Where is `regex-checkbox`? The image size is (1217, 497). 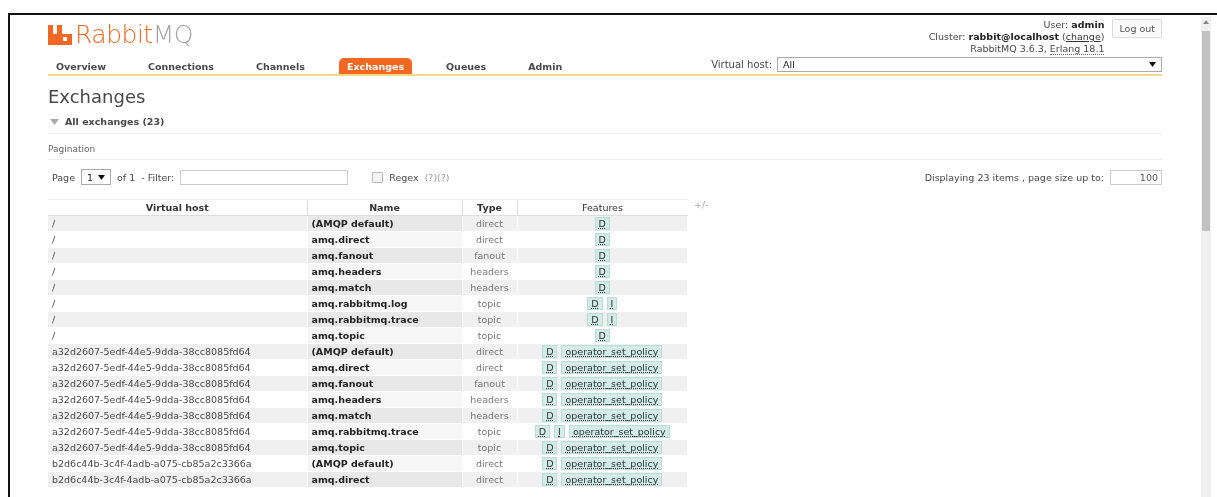
regex-checkbox is located at coordinates (378, 177).